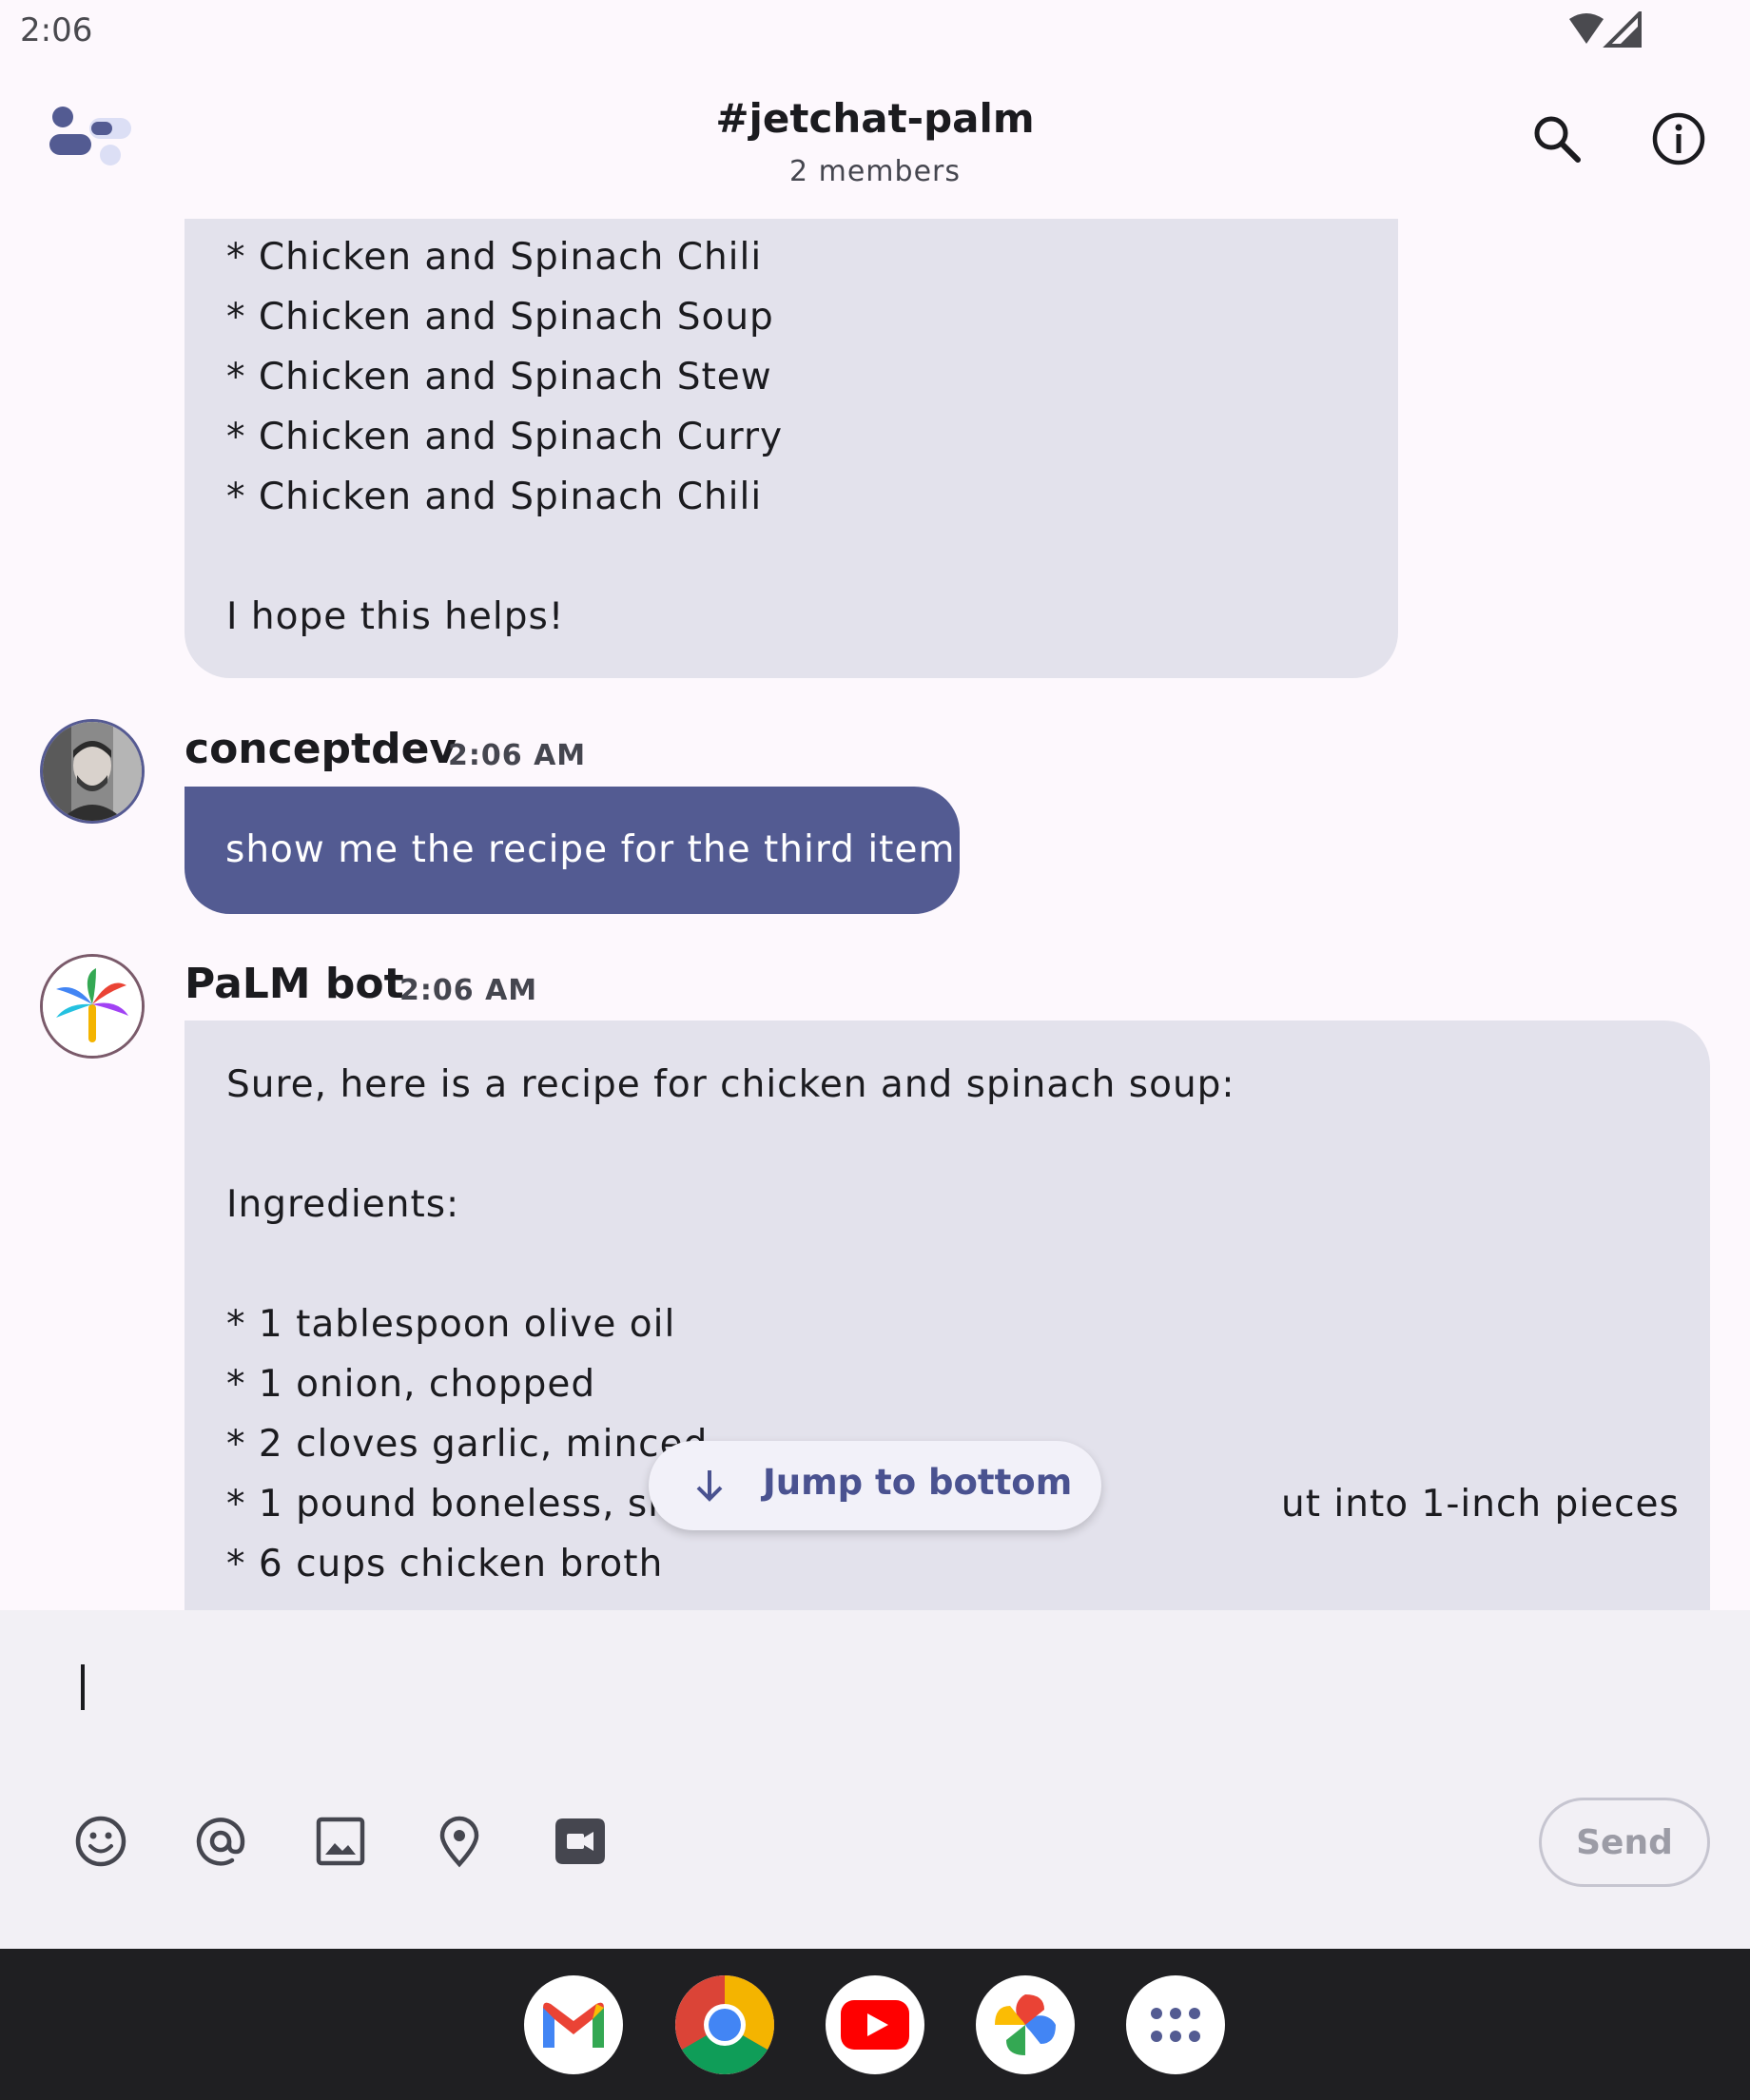 This screenshot has width=1750, height=2100. What do you see at coordinates (1025, 2024) in the screenshot?
I see `photos-icon` at bounding box center [1025, 2024].